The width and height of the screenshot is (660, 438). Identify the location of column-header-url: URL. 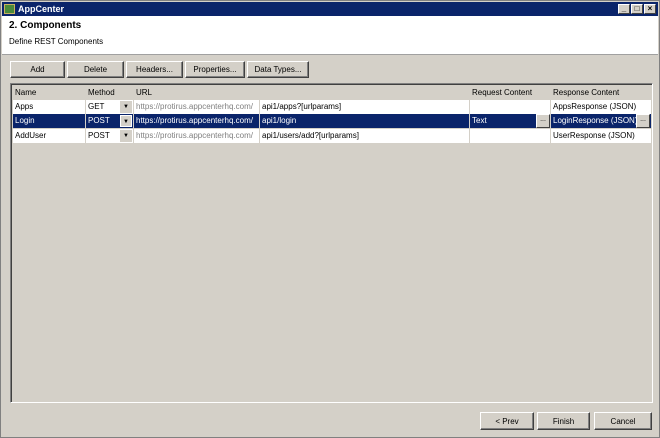
(302, 93).